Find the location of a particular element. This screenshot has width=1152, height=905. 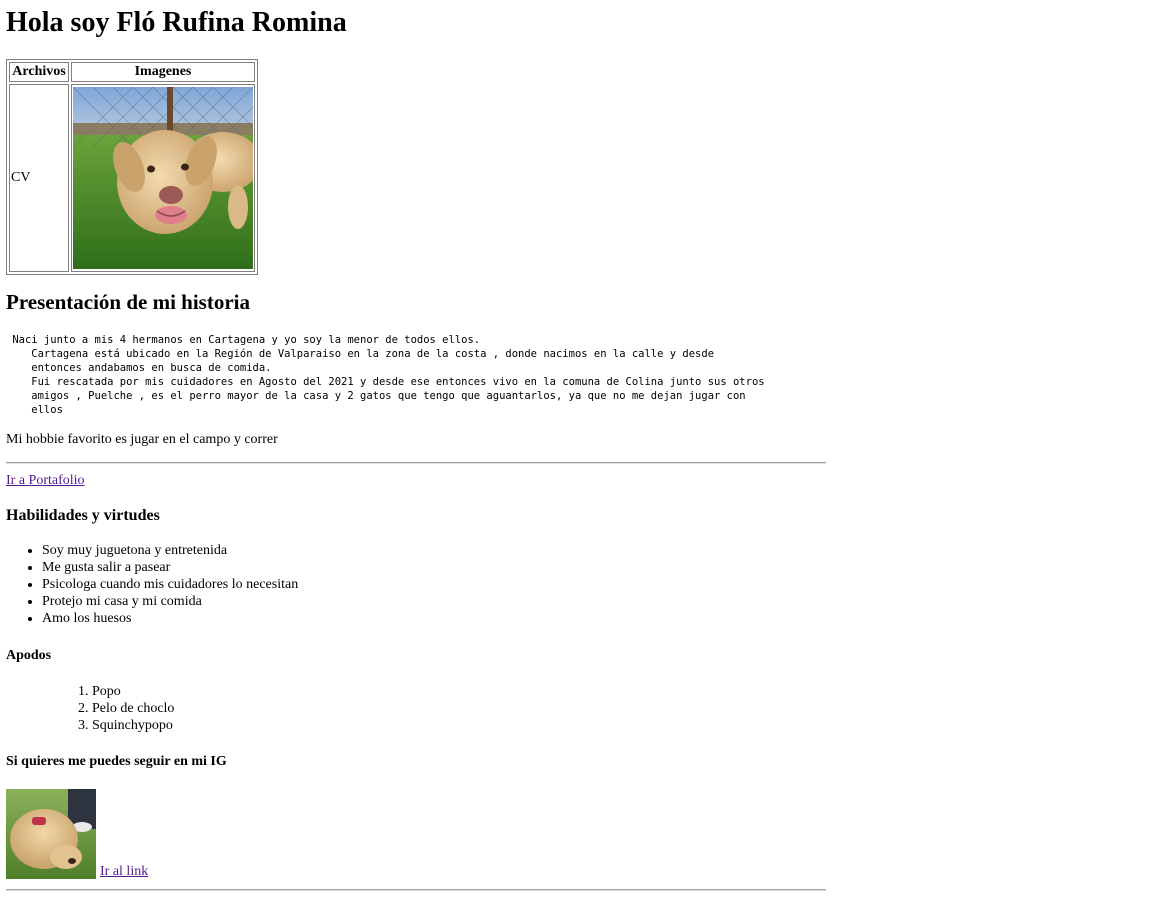

list-item: Soy muy juguetona y entretenida is located at coordinates (170, 550).